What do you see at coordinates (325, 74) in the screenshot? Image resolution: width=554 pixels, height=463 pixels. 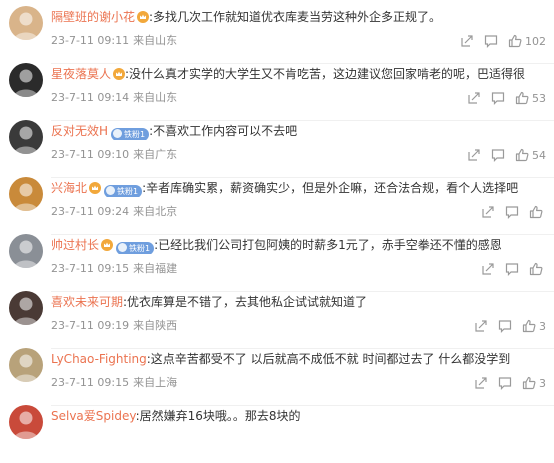 I see `comment-text: :没什么真才实学的大学生又不肯吃苦，这边建议您回家啃老的呢，巴适得很` at bounding box center [325, 74].